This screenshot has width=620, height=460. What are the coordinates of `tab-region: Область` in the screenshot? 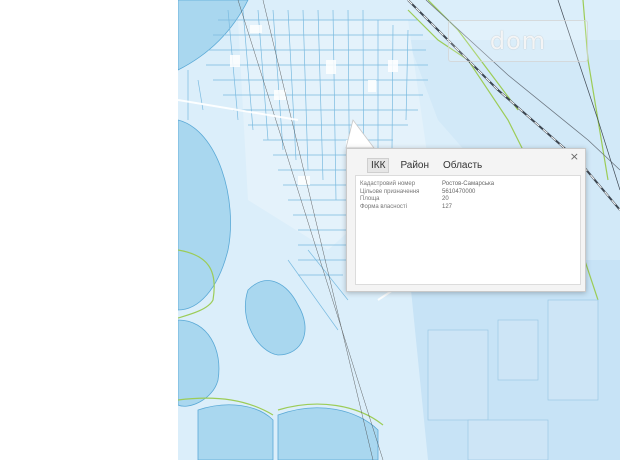 It's located at (462, 165).